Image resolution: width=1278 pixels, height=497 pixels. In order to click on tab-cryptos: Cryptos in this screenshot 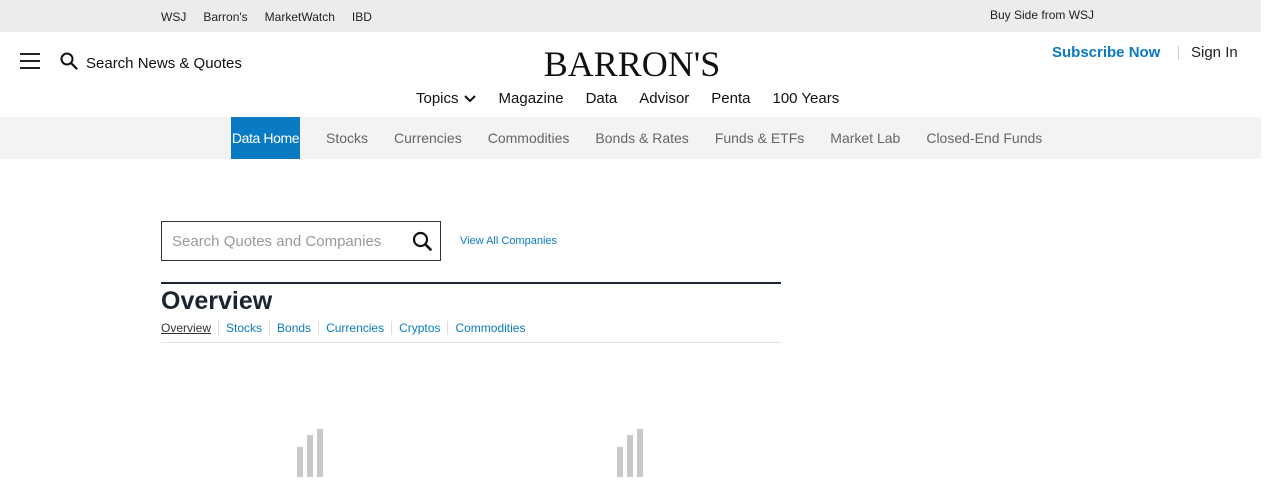, I will do `click(419, 328)`.